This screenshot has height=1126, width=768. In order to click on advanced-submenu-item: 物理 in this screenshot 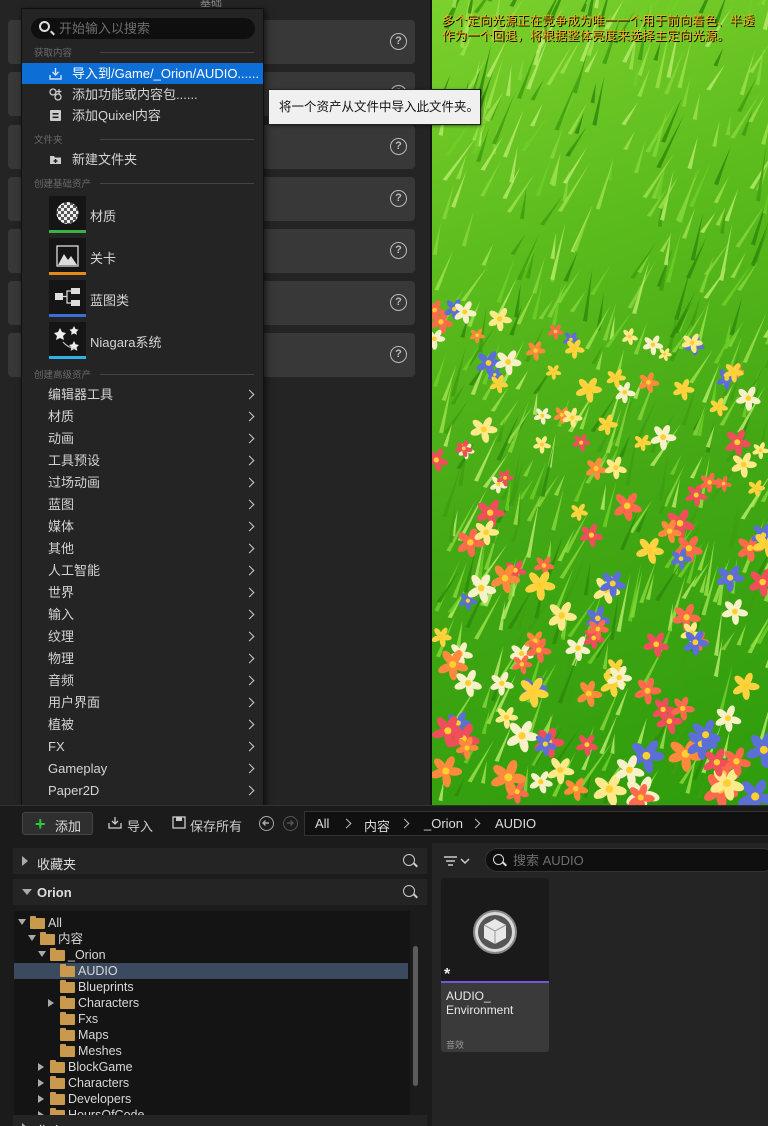, I will do `click(142, 659)`.